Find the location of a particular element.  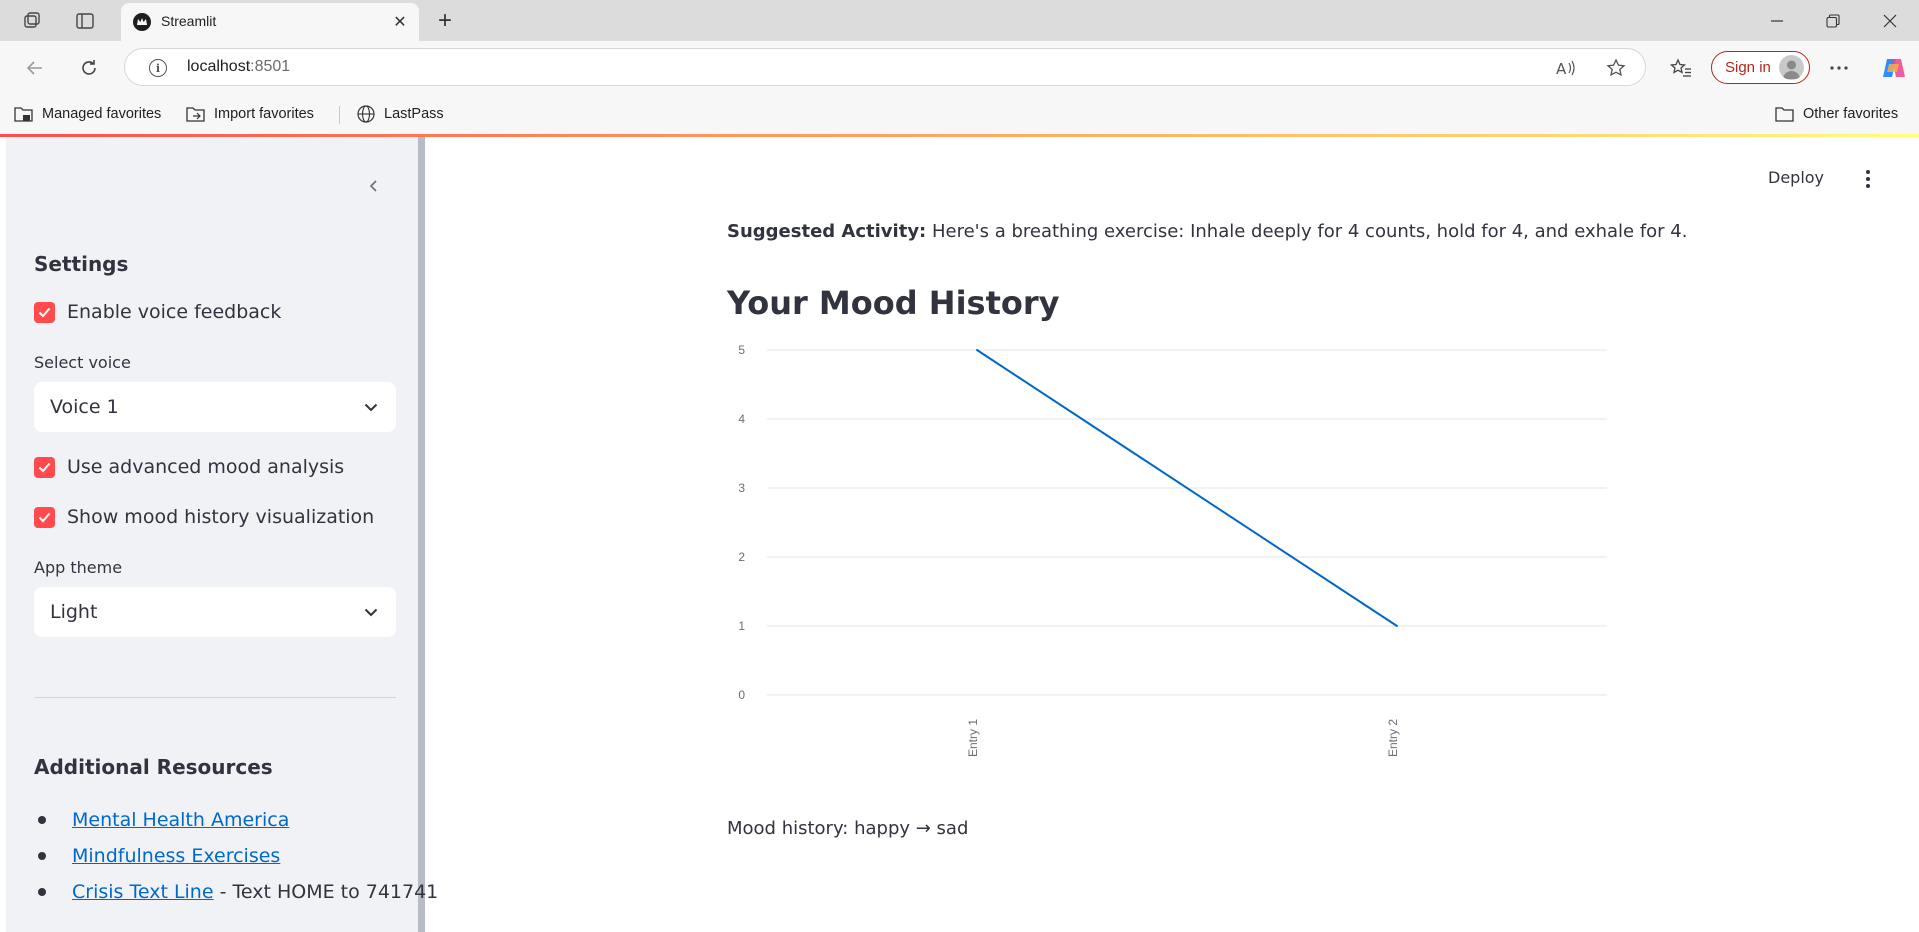

url-port: :8501 is located at coordinates (270, 66).